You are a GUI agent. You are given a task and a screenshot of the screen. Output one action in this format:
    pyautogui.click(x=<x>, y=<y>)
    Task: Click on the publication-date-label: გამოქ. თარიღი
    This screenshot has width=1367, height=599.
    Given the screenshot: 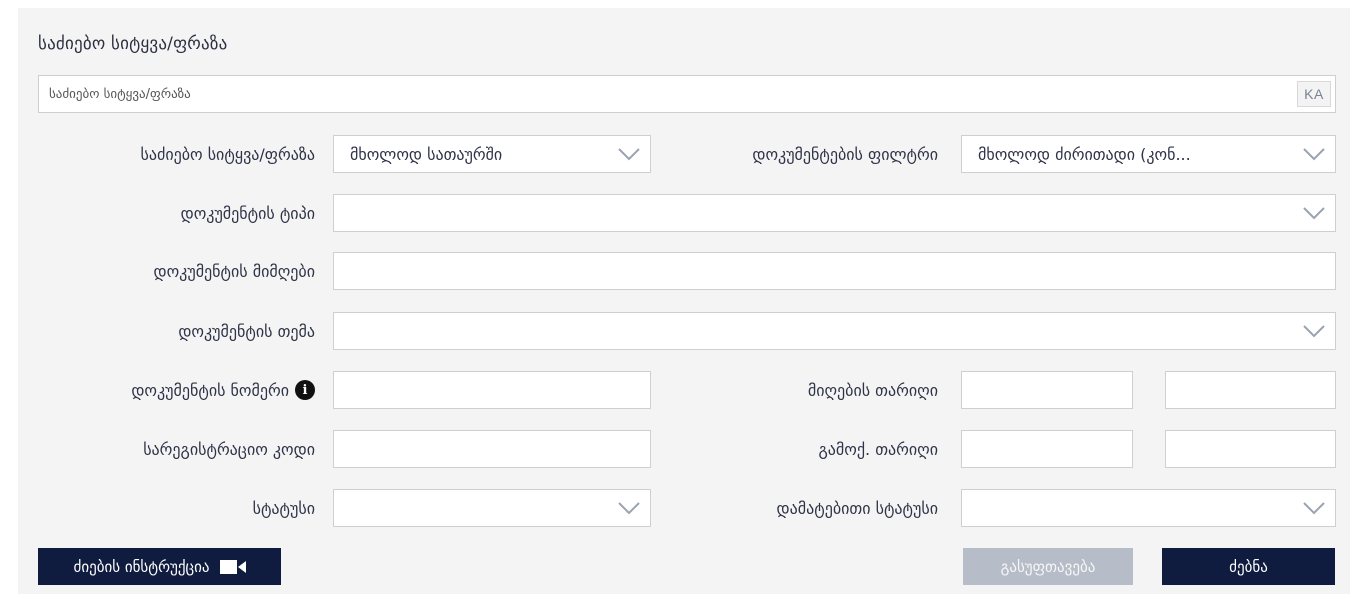 What is the action you would take?
    pyautogui.click(x=878, y=449)
    